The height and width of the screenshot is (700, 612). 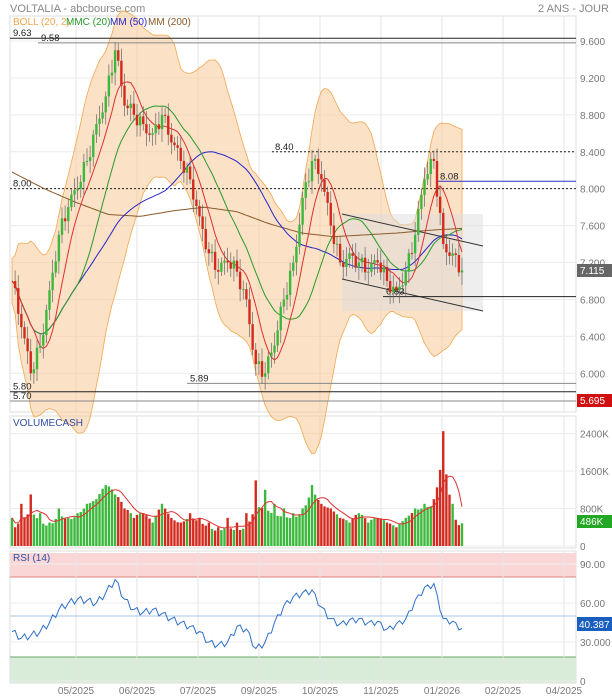 What do you see at coordinates (594, 625) in the screenshot?
I see `last-rsi-value: 40.387` at bounding box center [594, 625].